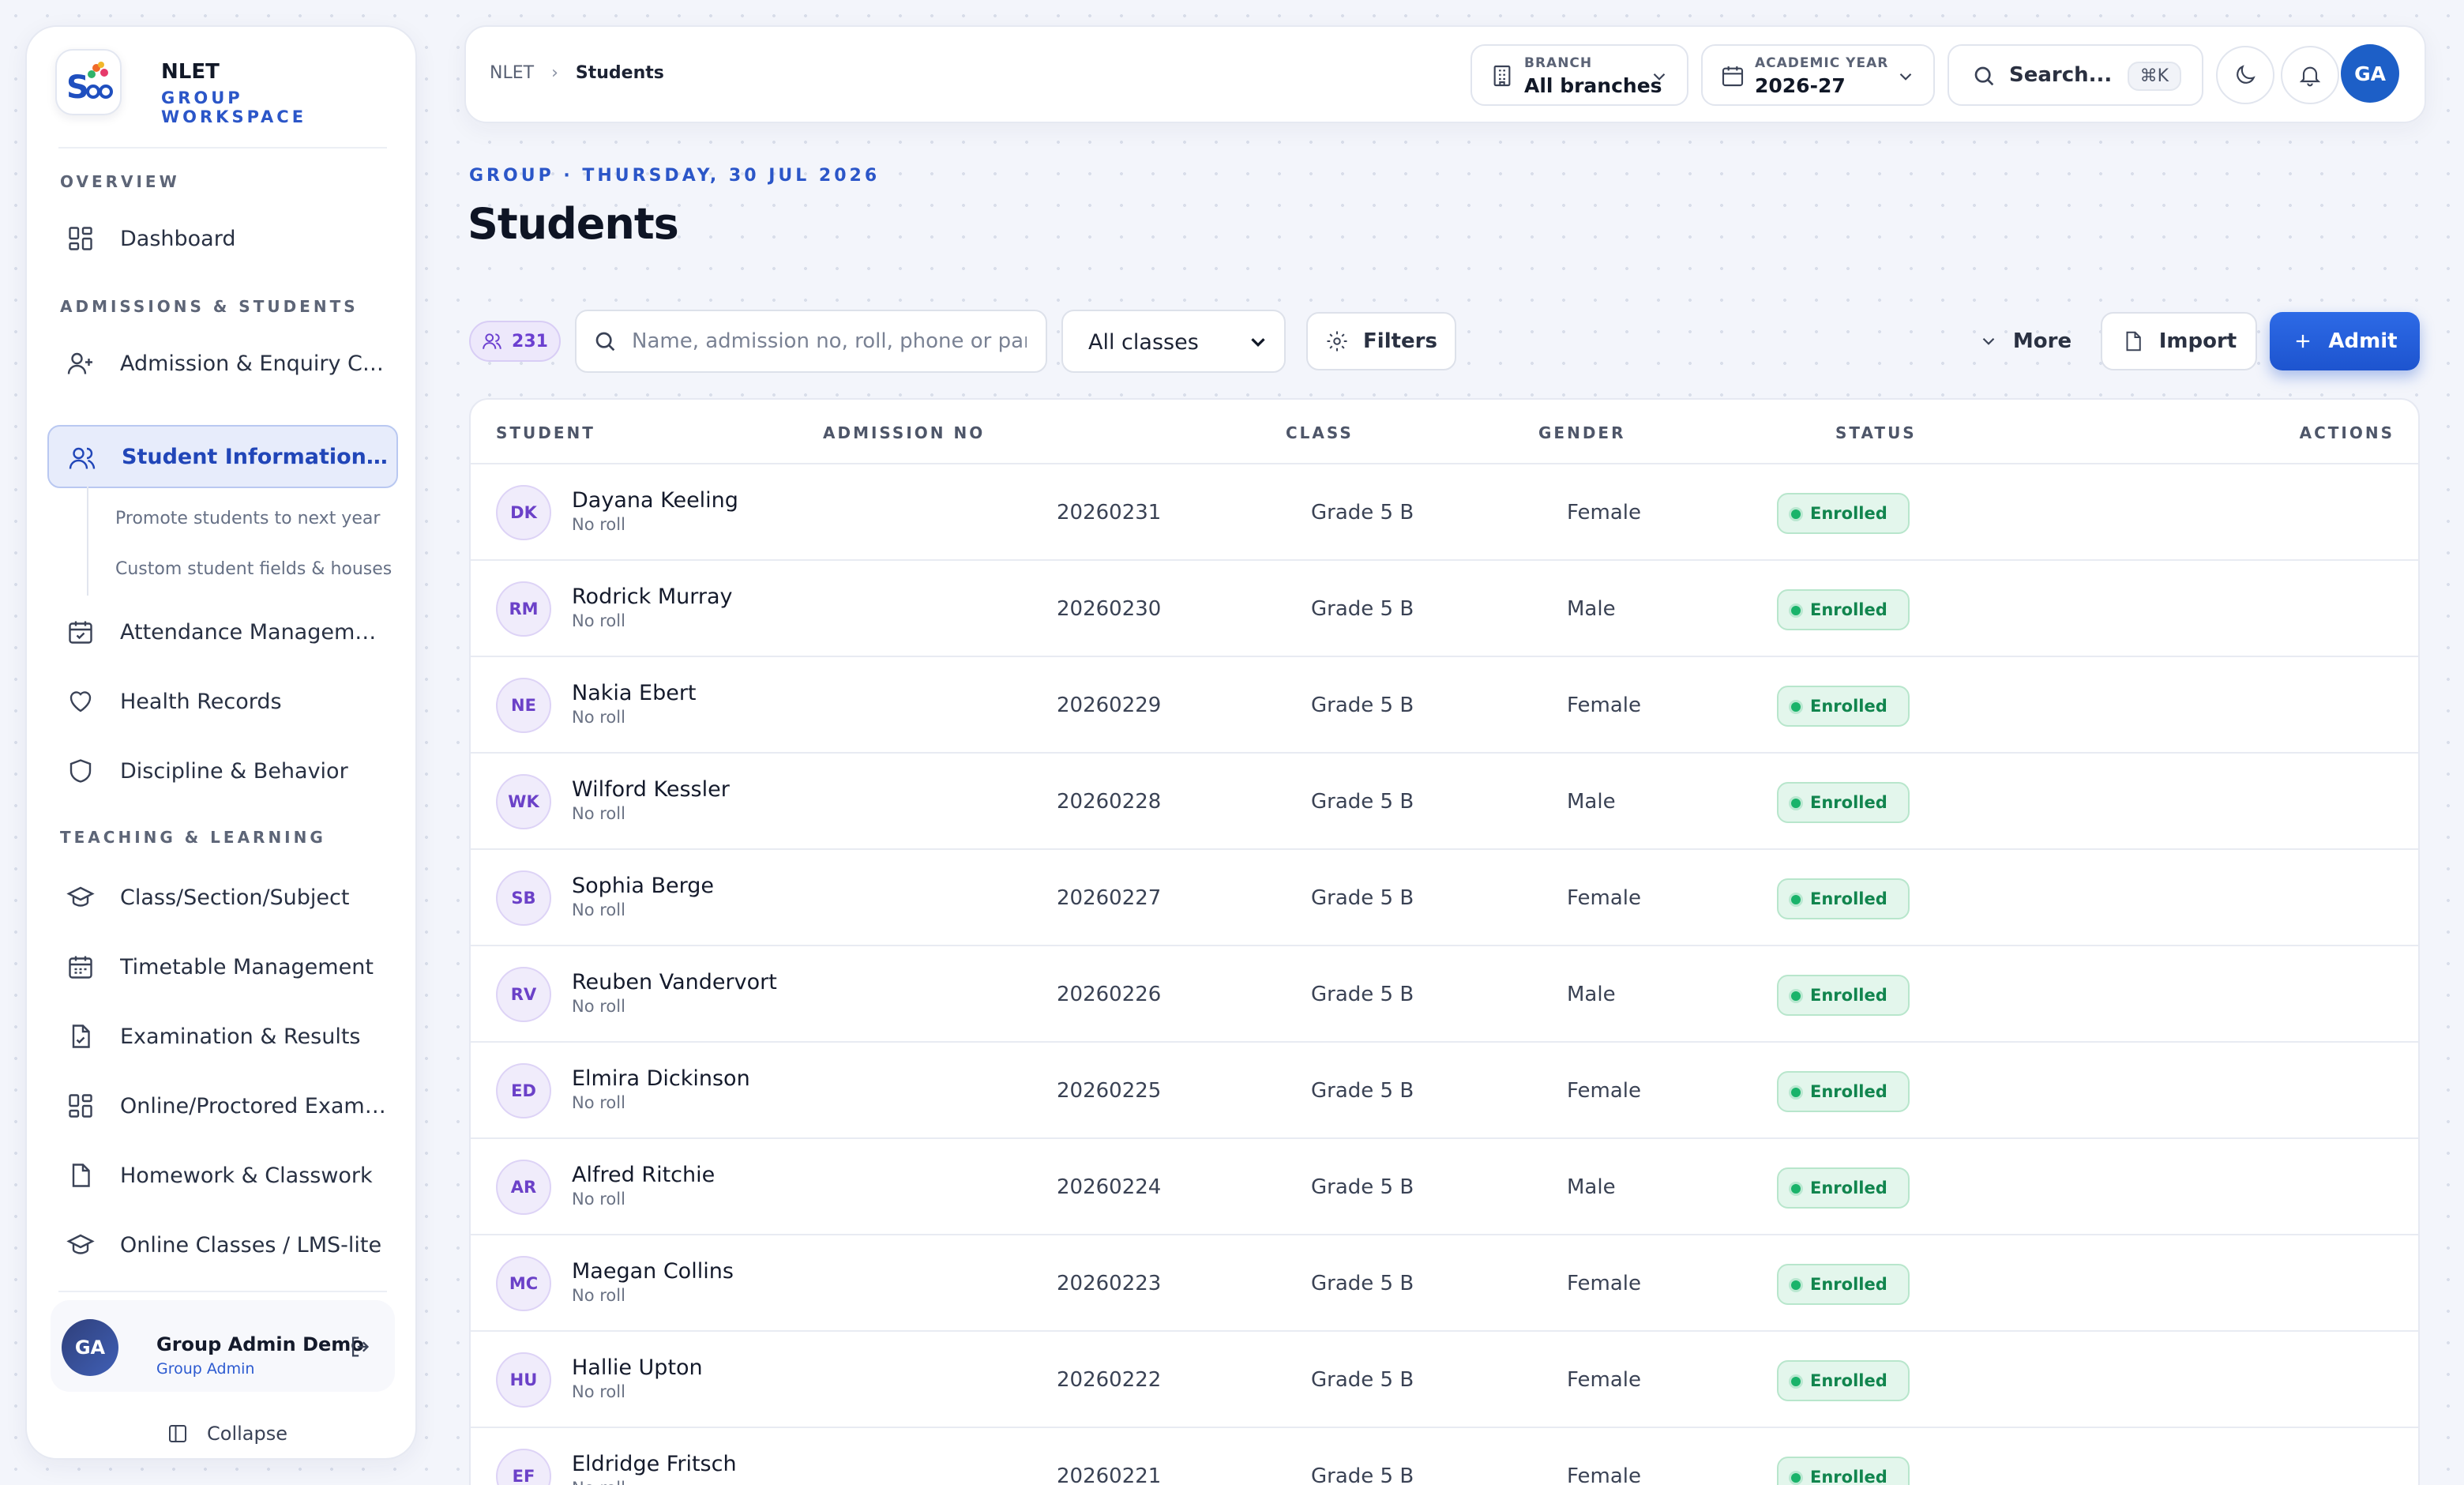 This screenshot has width=2464, height=1485. Describe the element at coordinates (523, 898) in the screenshot. I see `avatar: SB` at that location.